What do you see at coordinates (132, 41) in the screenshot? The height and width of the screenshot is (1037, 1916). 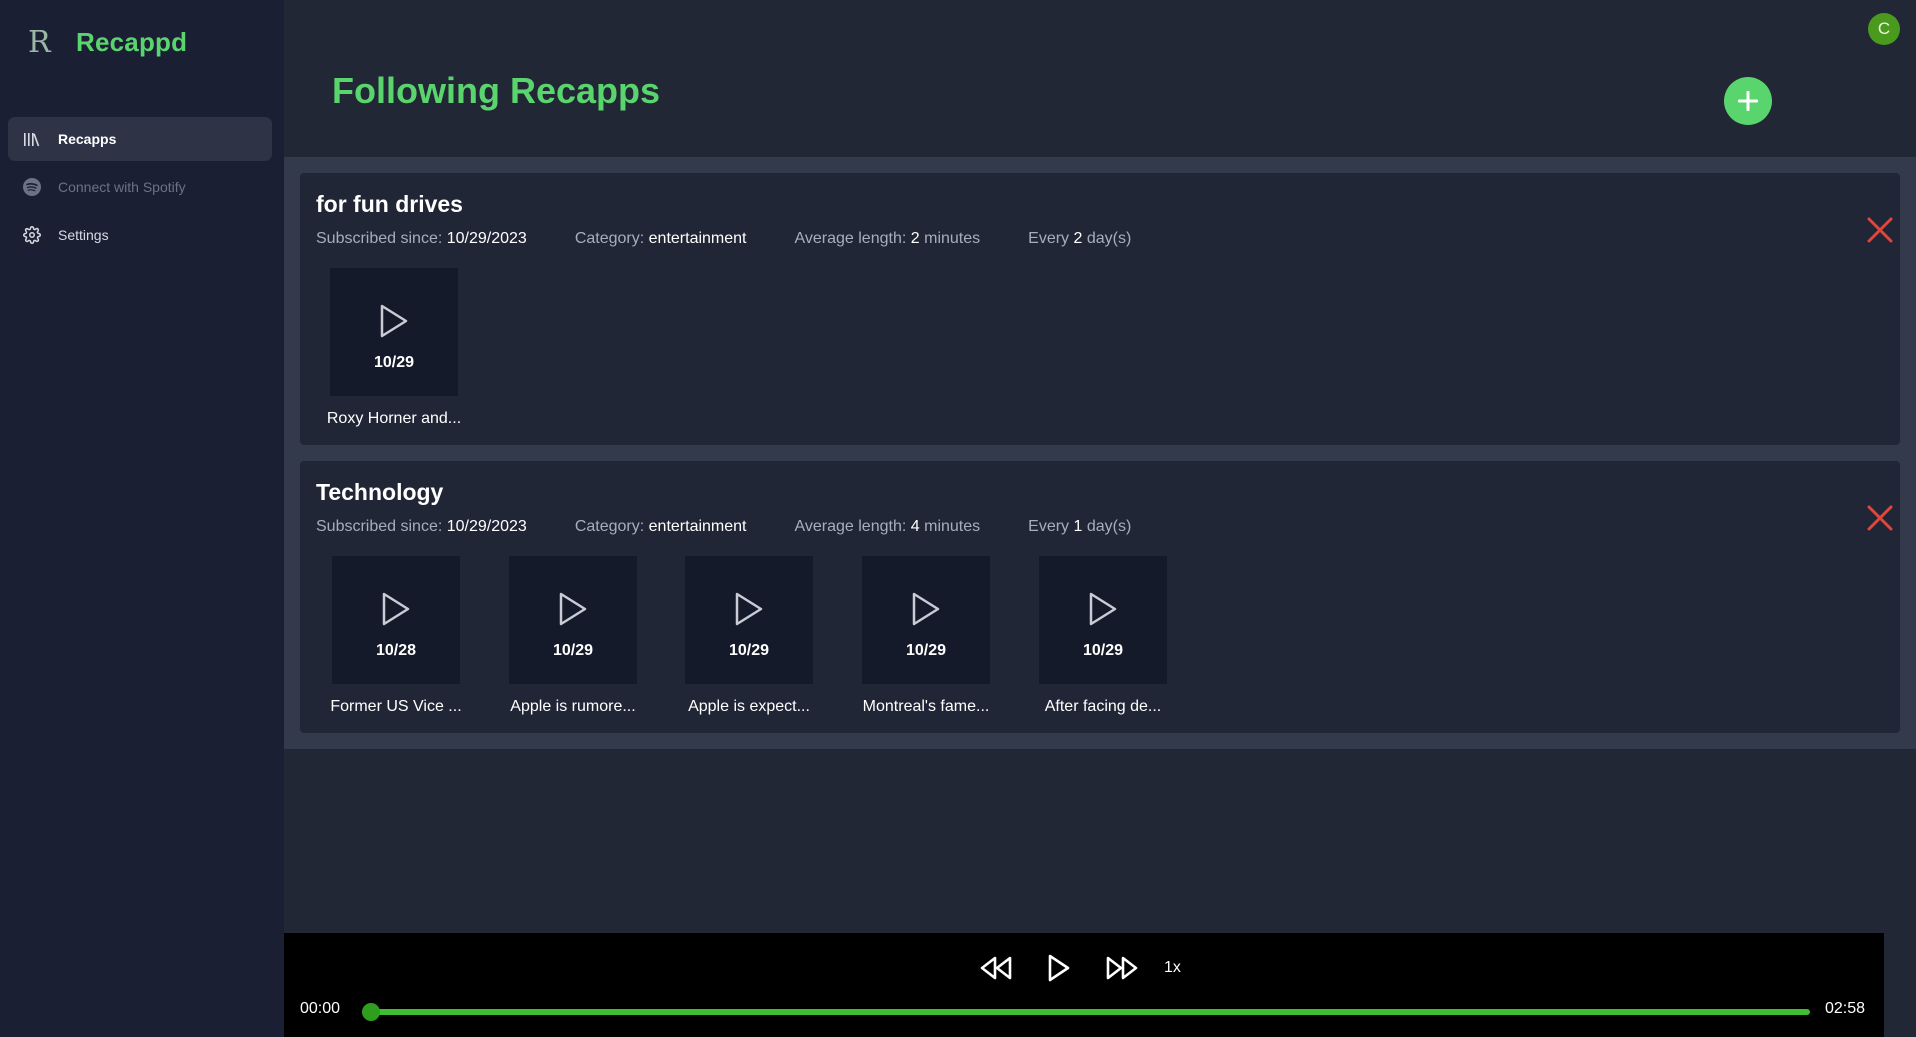 I see `app-name: Recappd` at bounding box center [132, 41].